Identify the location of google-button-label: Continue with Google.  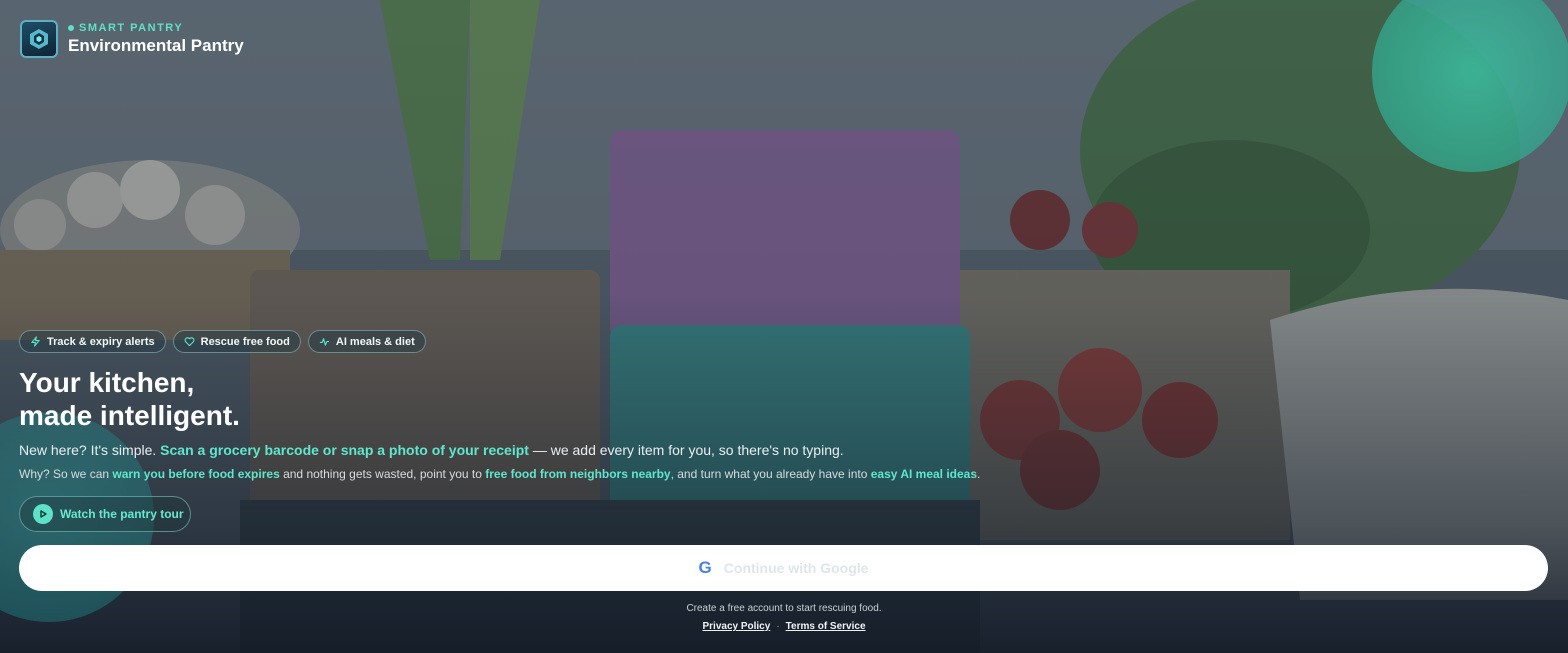
(796, 568).